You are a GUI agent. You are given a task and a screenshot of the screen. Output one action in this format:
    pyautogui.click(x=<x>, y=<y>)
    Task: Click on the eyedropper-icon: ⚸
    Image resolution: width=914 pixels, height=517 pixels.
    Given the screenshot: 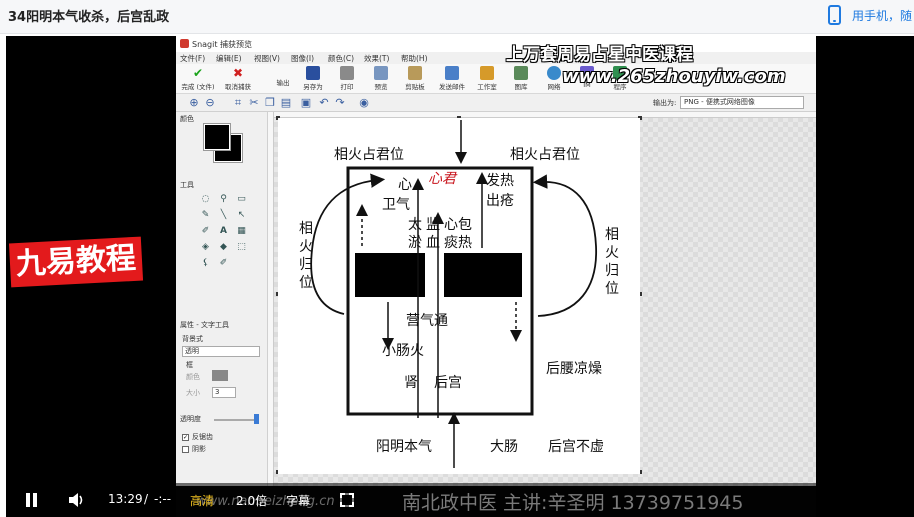 What is the action you would take?
    pyautogui.click(x=205, y=263)
    